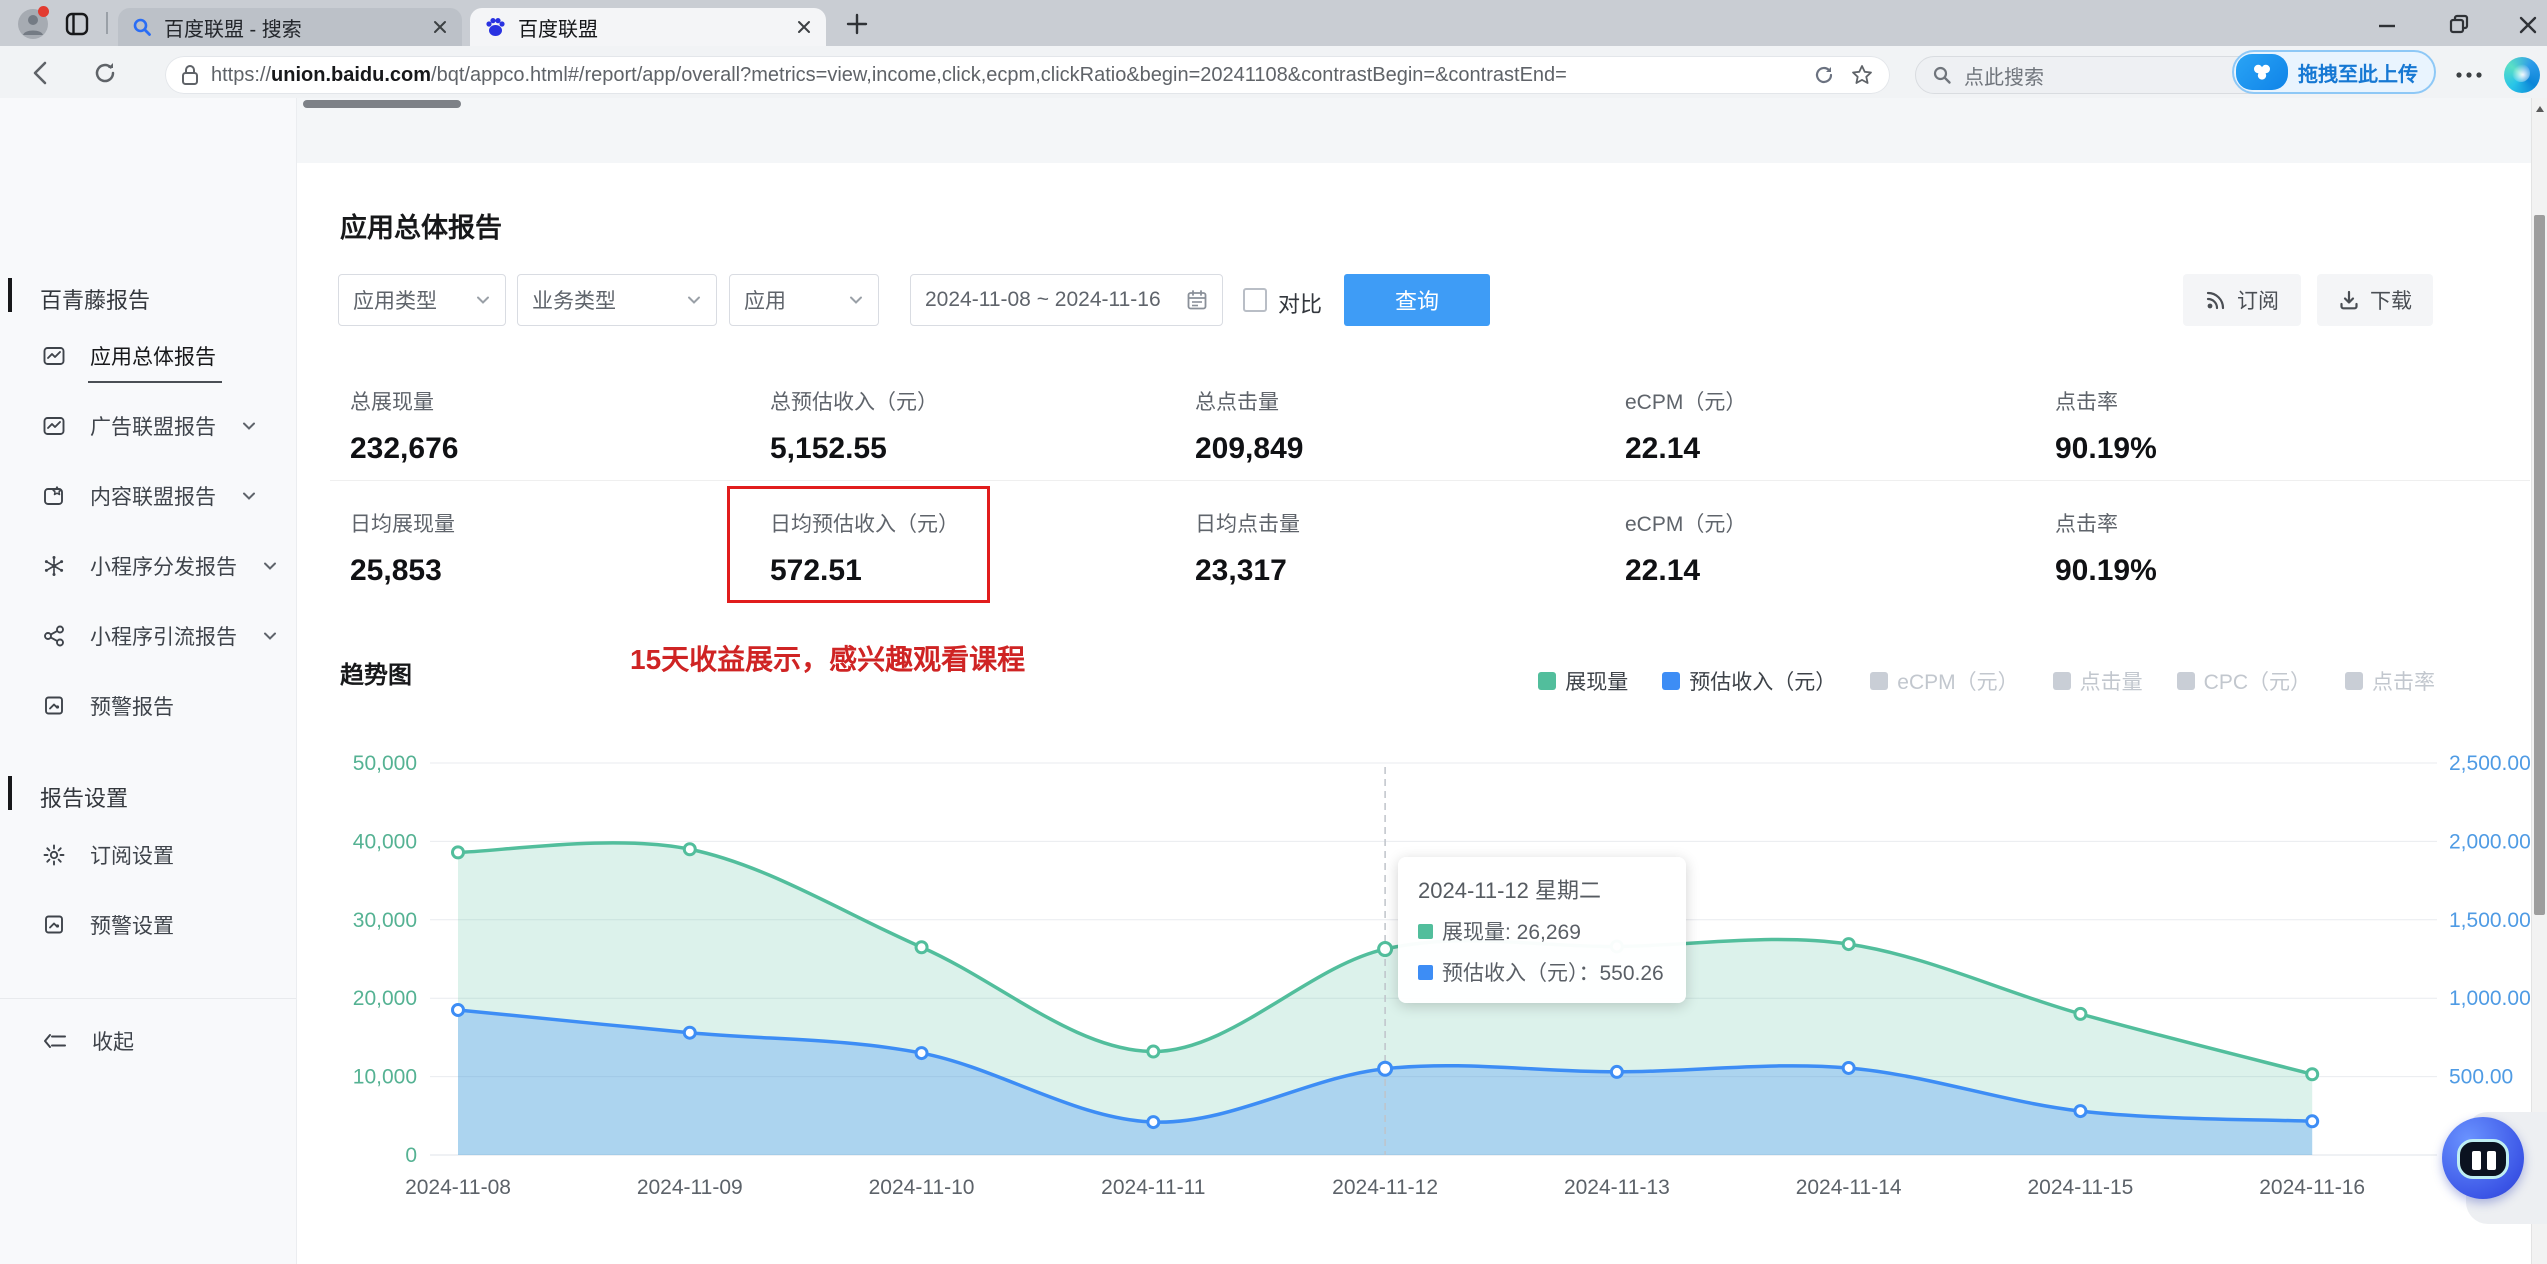 This screenshot has width=2547, height=1264. Describe the element at coordinates (2375, 300) in the screenshot. I see `download-button: 下载` at that location.